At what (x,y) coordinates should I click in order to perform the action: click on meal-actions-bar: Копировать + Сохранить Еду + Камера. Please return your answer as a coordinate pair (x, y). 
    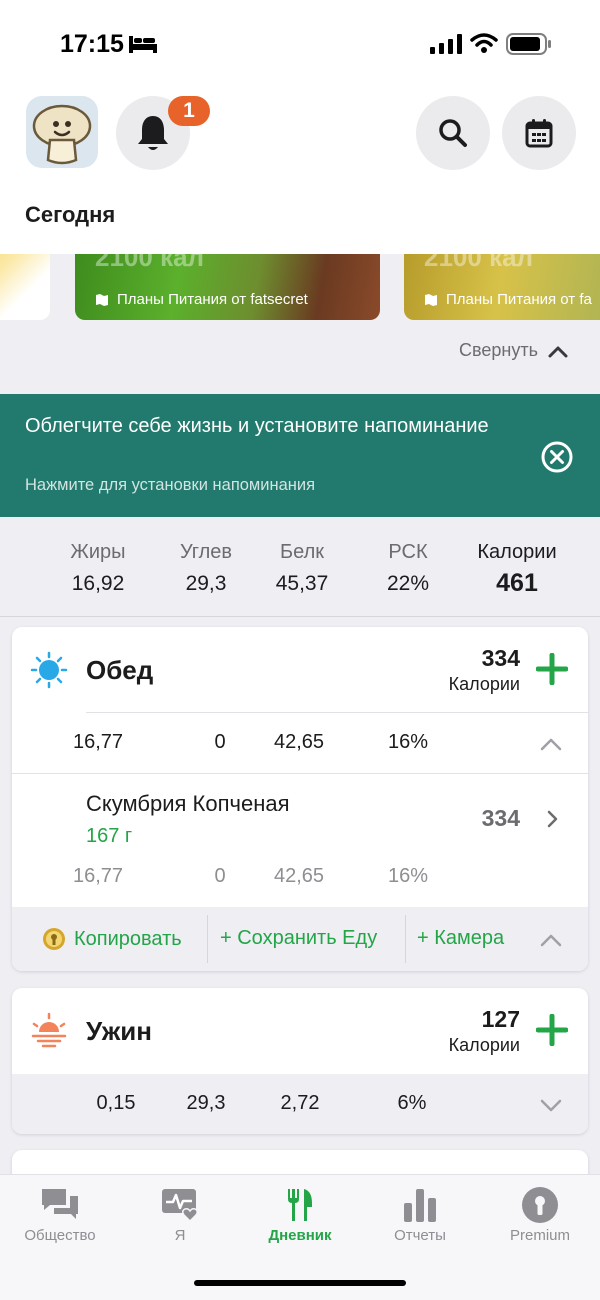
    Looking at the image, I should click on (300, 939).